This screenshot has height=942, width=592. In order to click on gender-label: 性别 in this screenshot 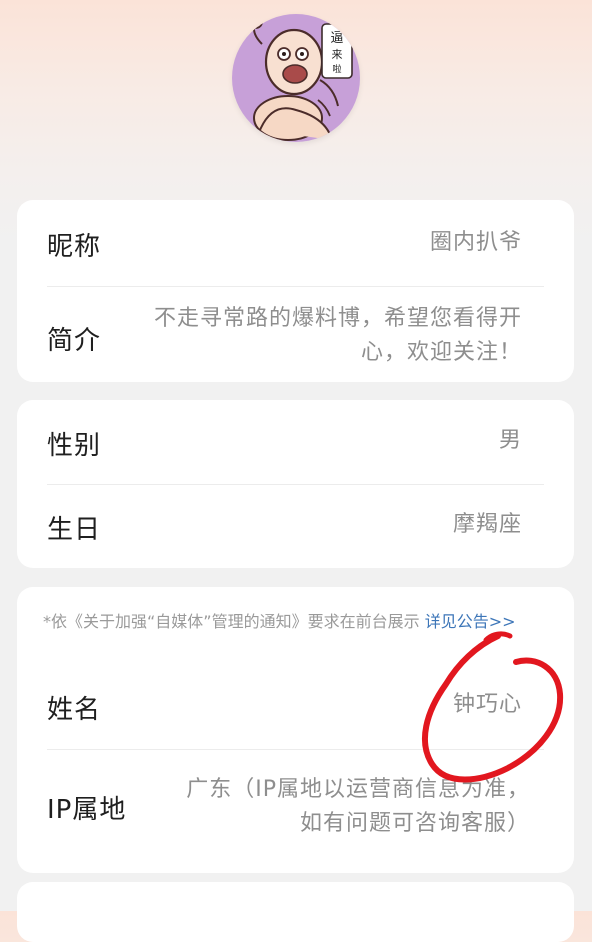, I will do `click(74, 446)`.